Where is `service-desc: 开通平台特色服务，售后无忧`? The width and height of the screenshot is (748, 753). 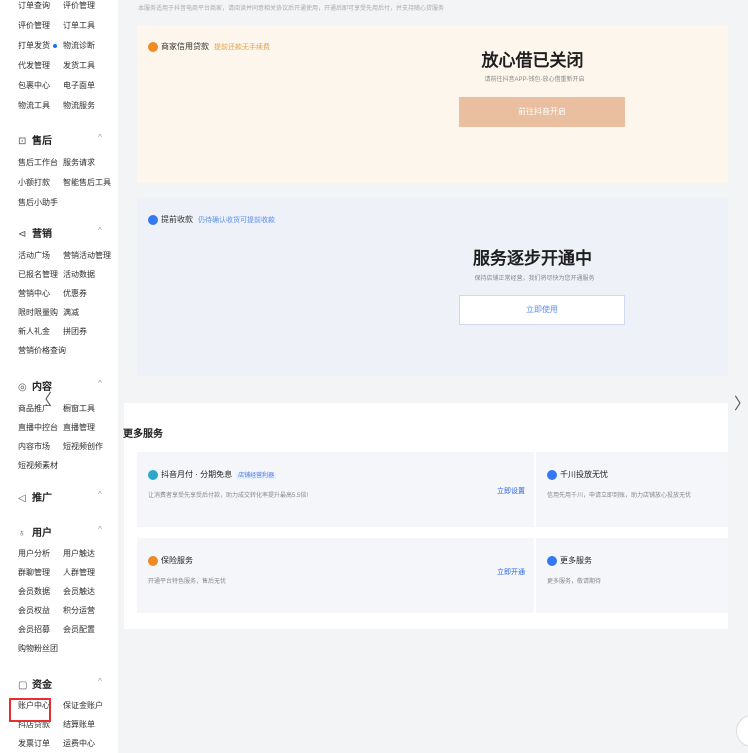
service-desc: 开通平台特色服务，售后无忧 is located at coordinates (187, 582).